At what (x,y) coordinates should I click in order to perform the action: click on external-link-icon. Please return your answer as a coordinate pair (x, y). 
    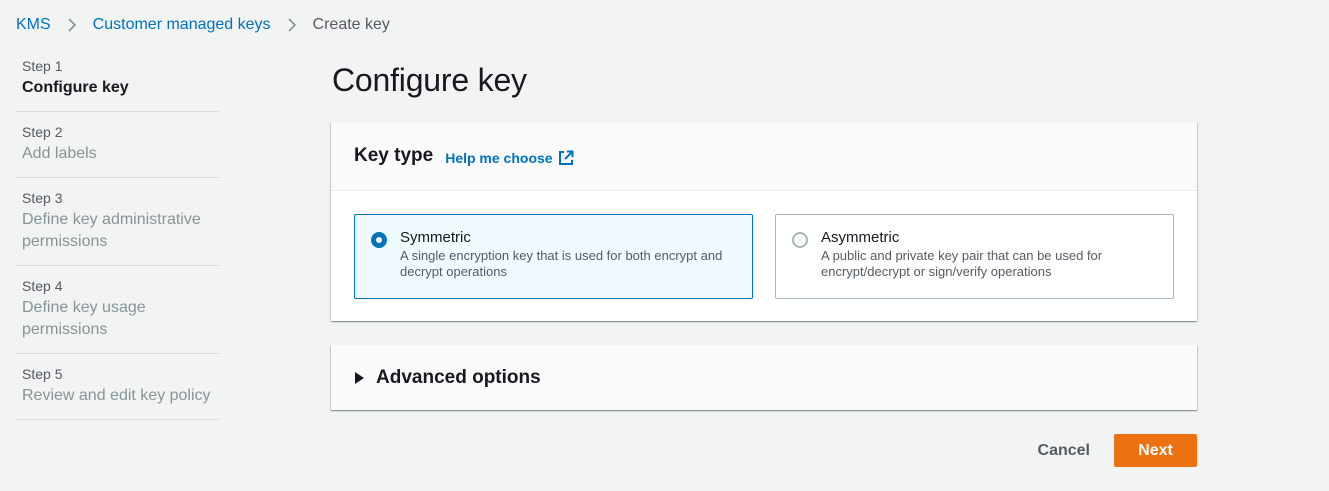
    Looking at the image, I should click on (566, 157).